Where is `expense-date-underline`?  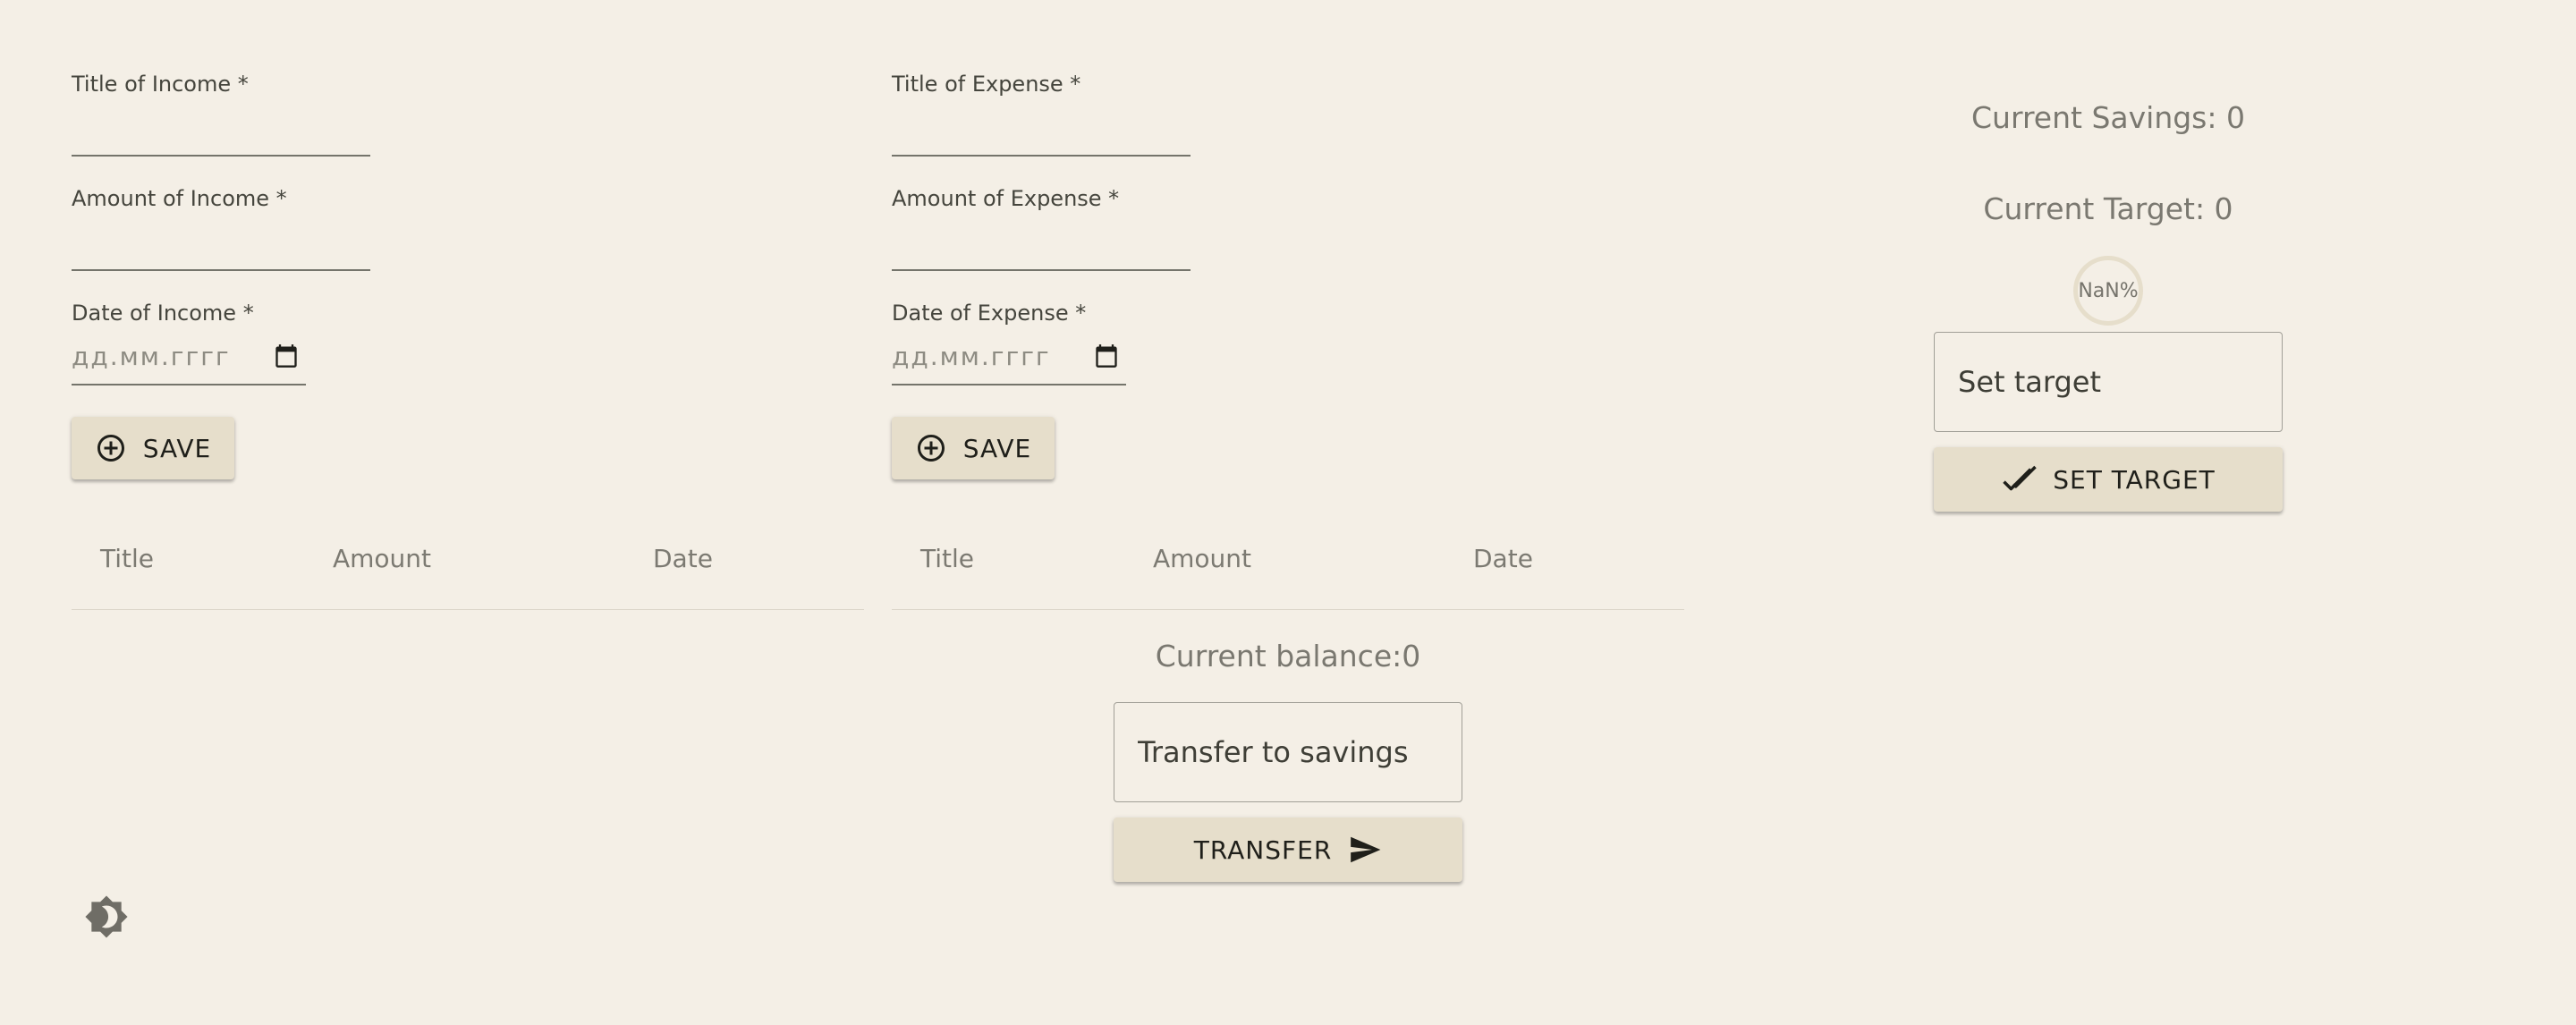
expense-date-underline is located at coordinates (1009, 385).